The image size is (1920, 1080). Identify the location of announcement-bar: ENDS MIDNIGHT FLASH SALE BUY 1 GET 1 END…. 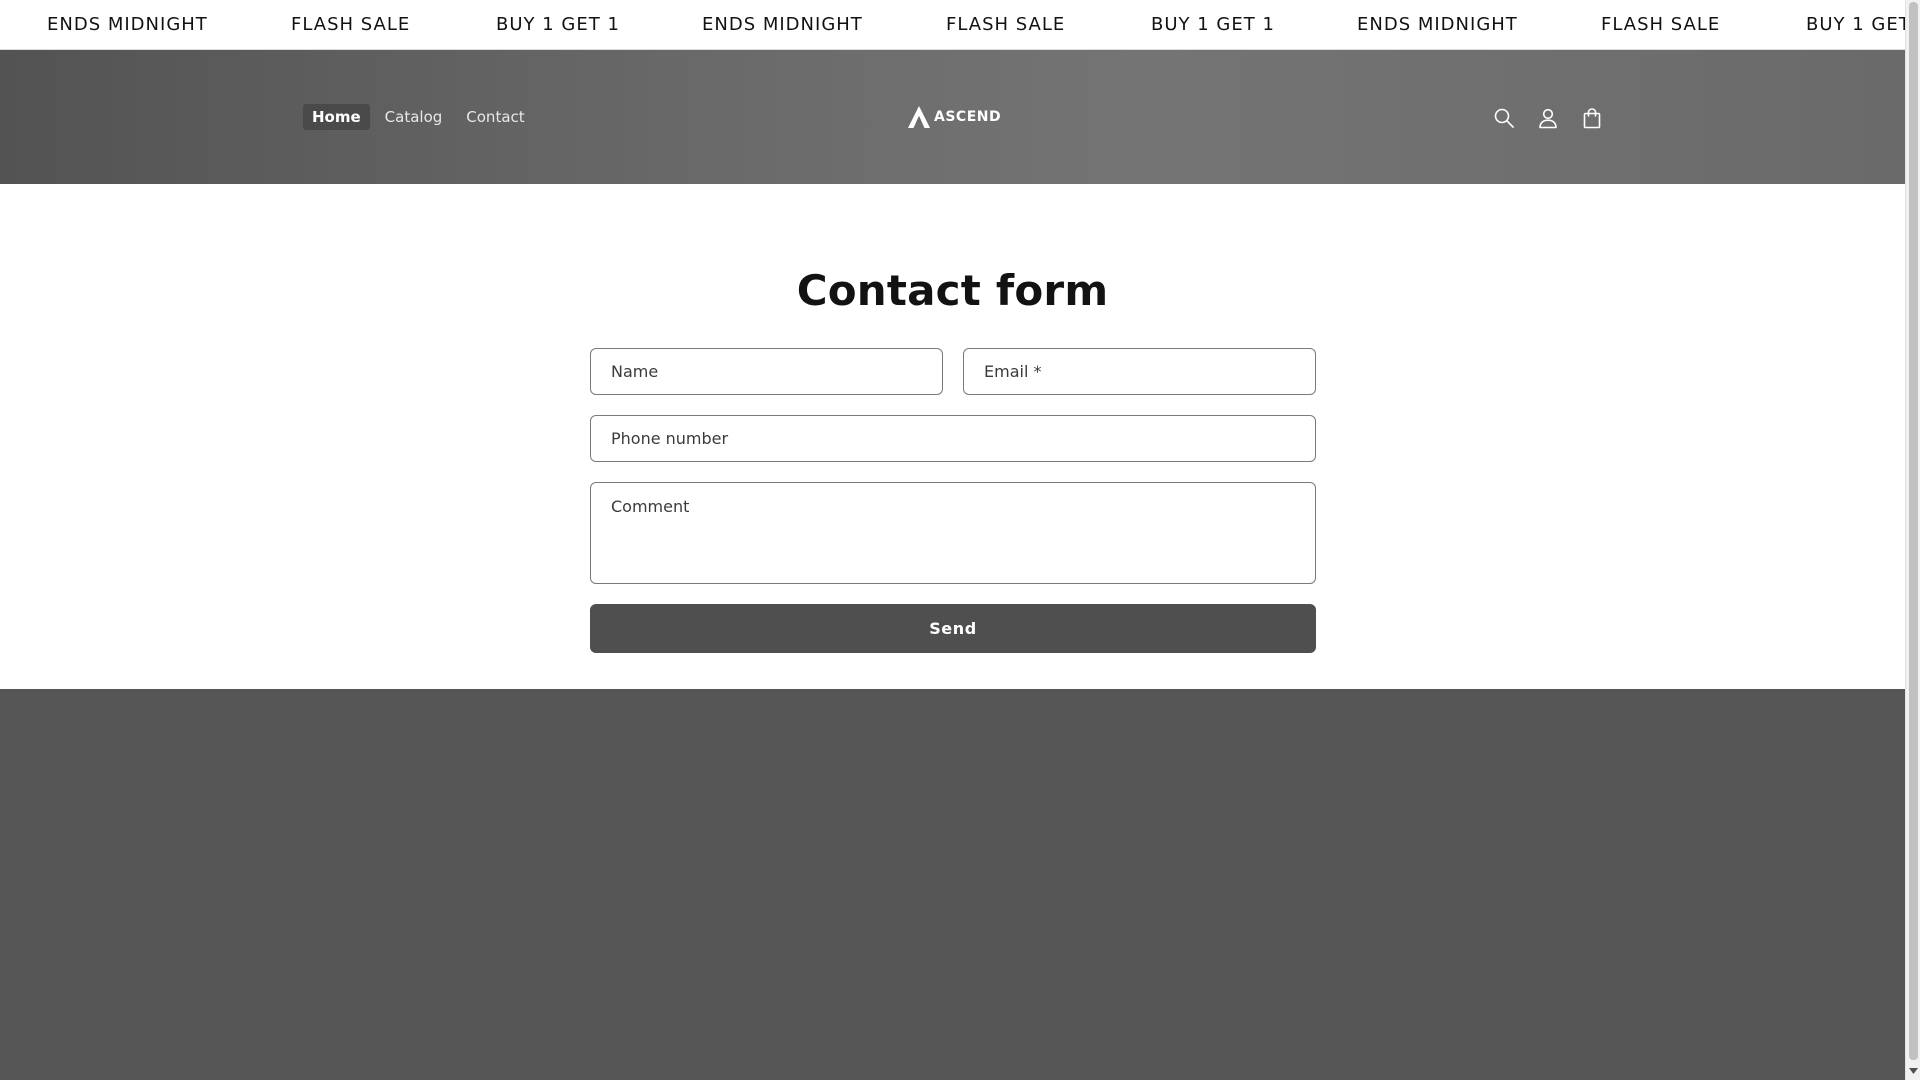
(952, 25).